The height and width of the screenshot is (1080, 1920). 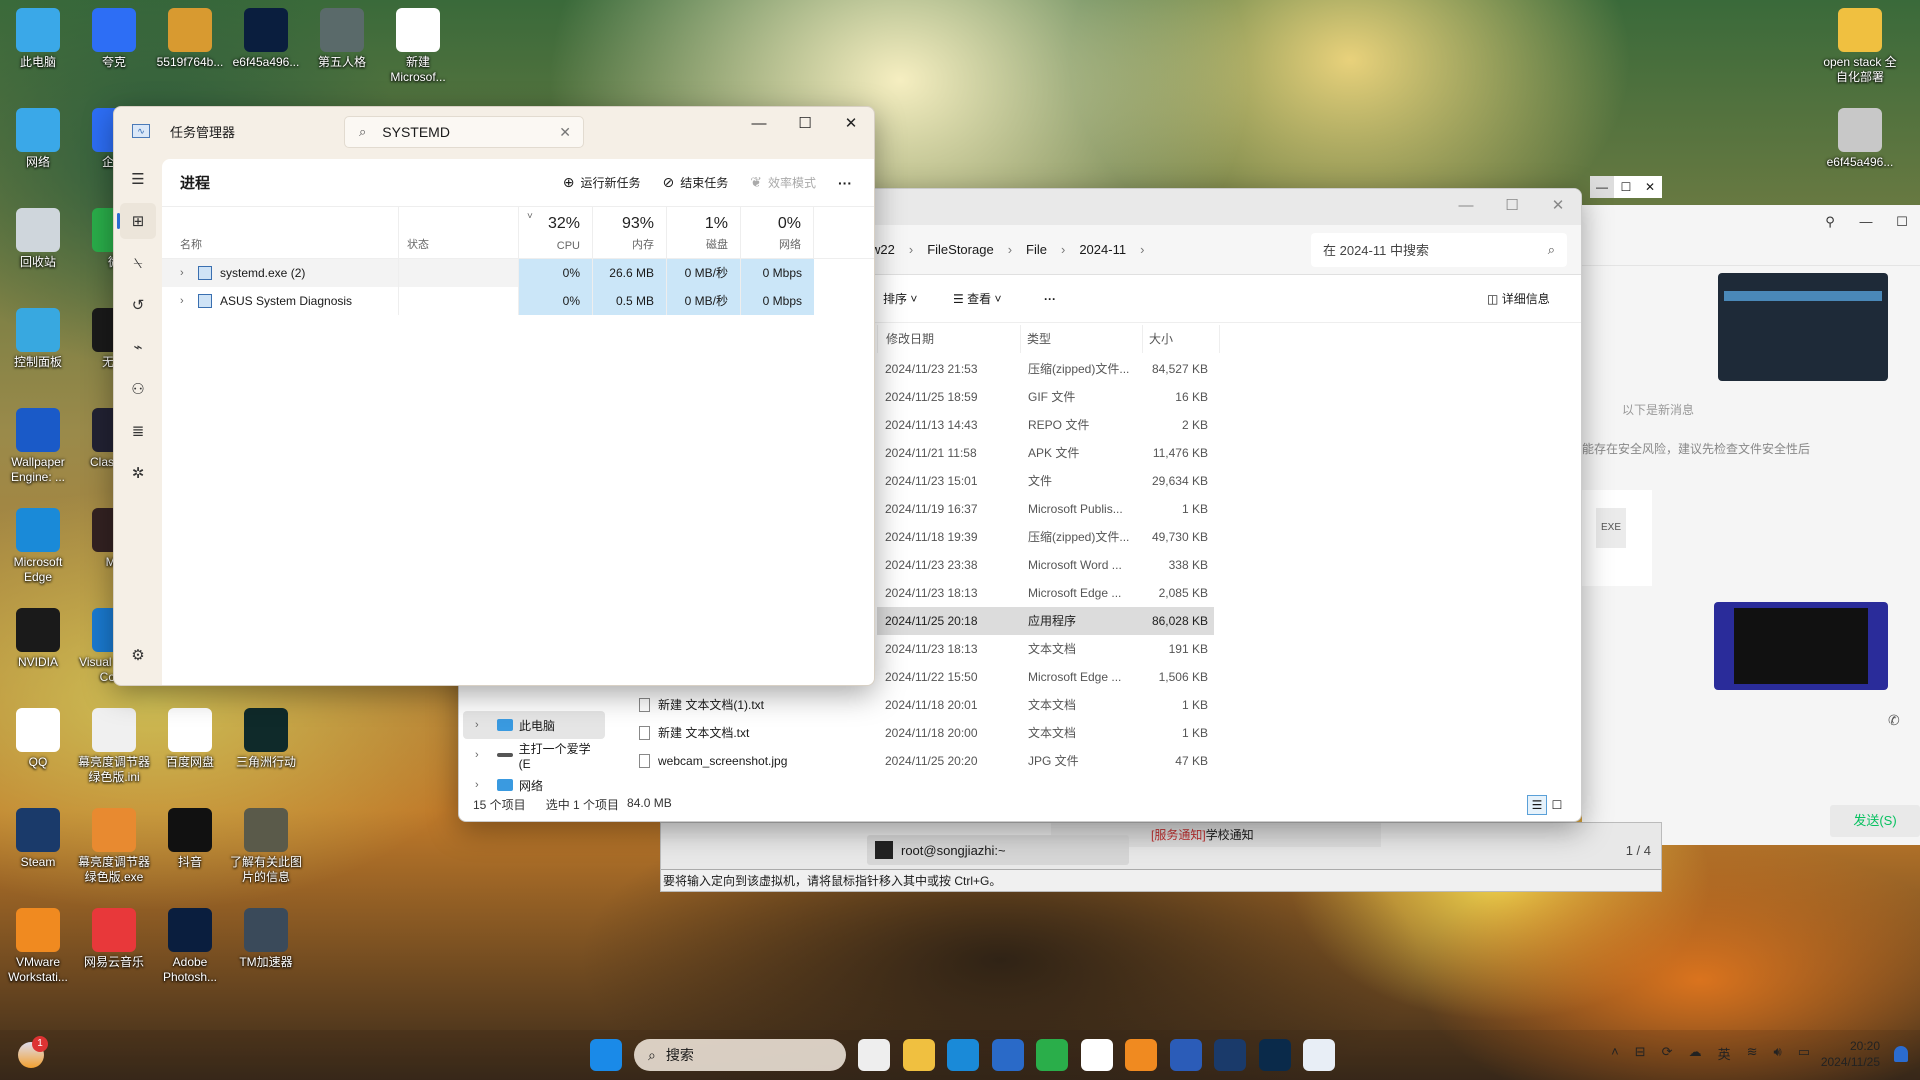 I want to click on nav-item-network: › 网络, so click(x=534, y=785).